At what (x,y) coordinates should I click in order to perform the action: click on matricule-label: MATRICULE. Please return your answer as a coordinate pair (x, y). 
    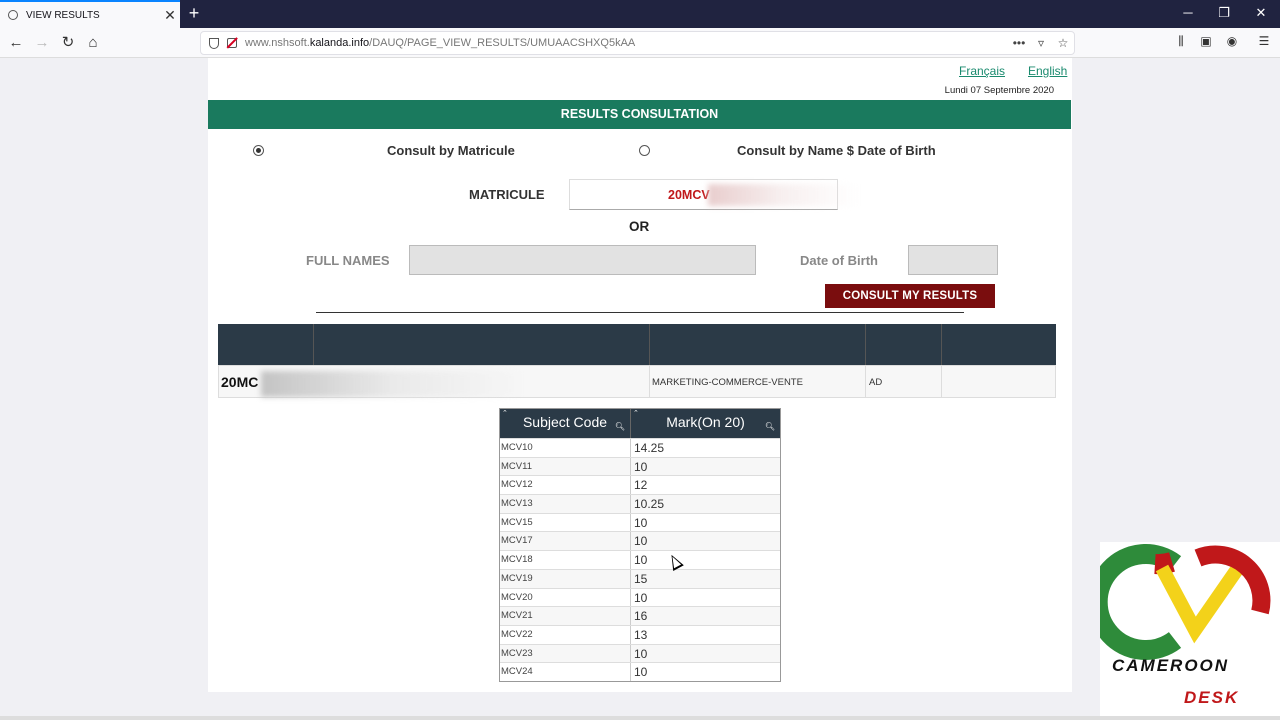
    Looking at the image, I should click on (507, 194).